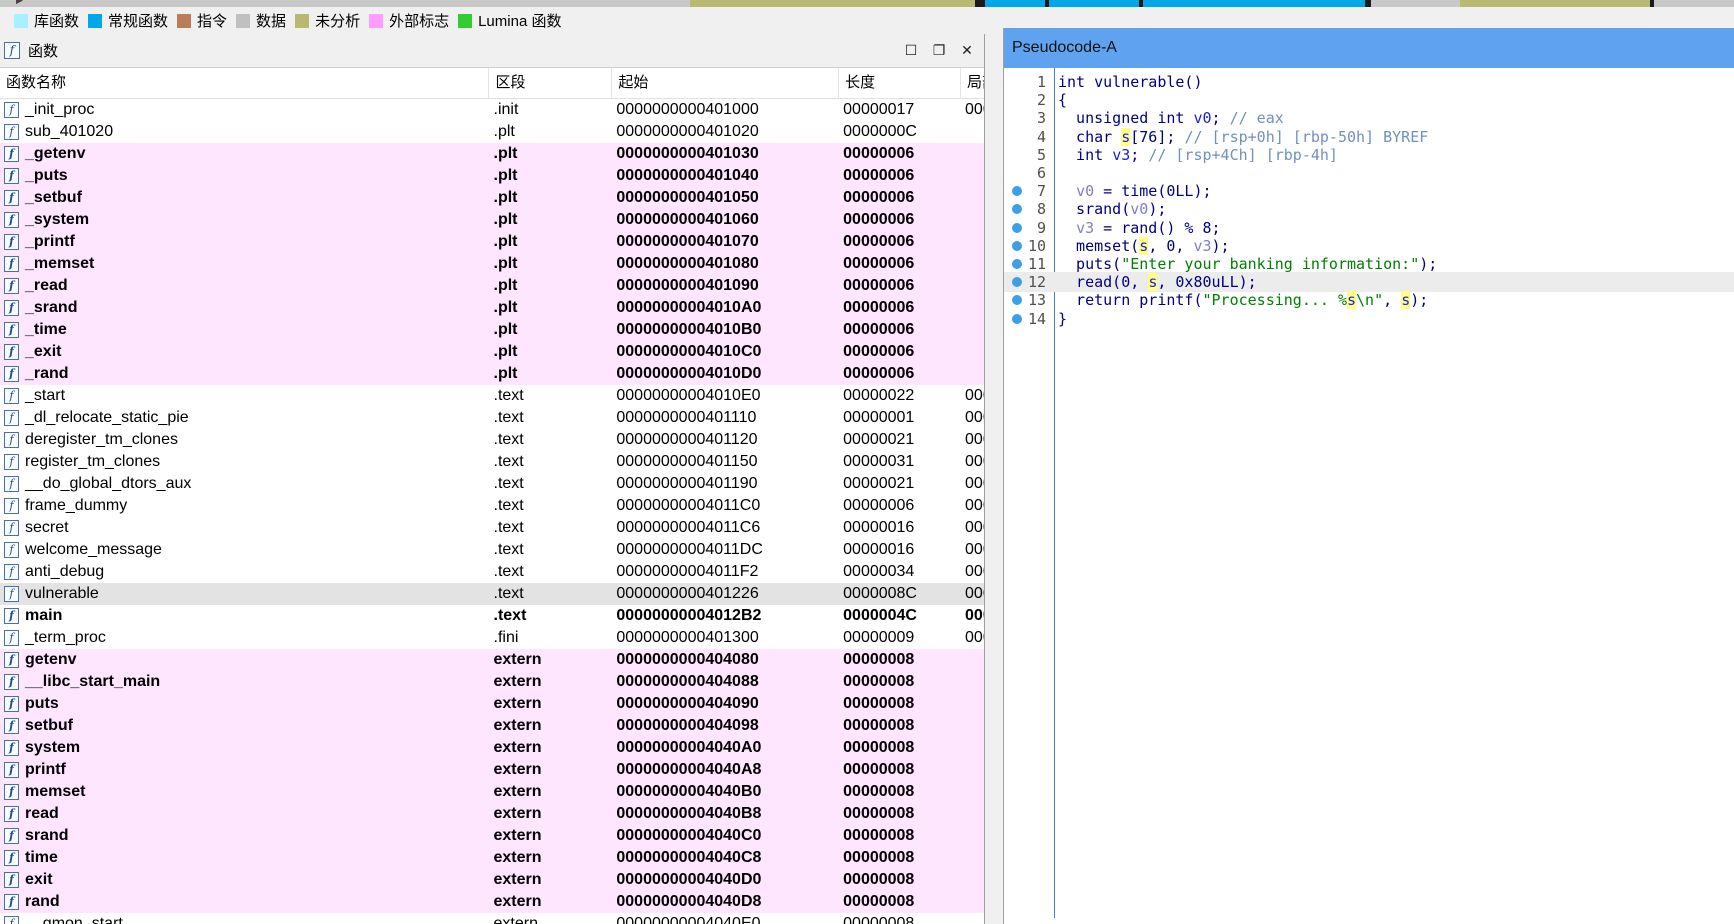 This screenshot has width=1734, height=924. I want to click on code-token: = rand() % 8;, so click(1157, 227).